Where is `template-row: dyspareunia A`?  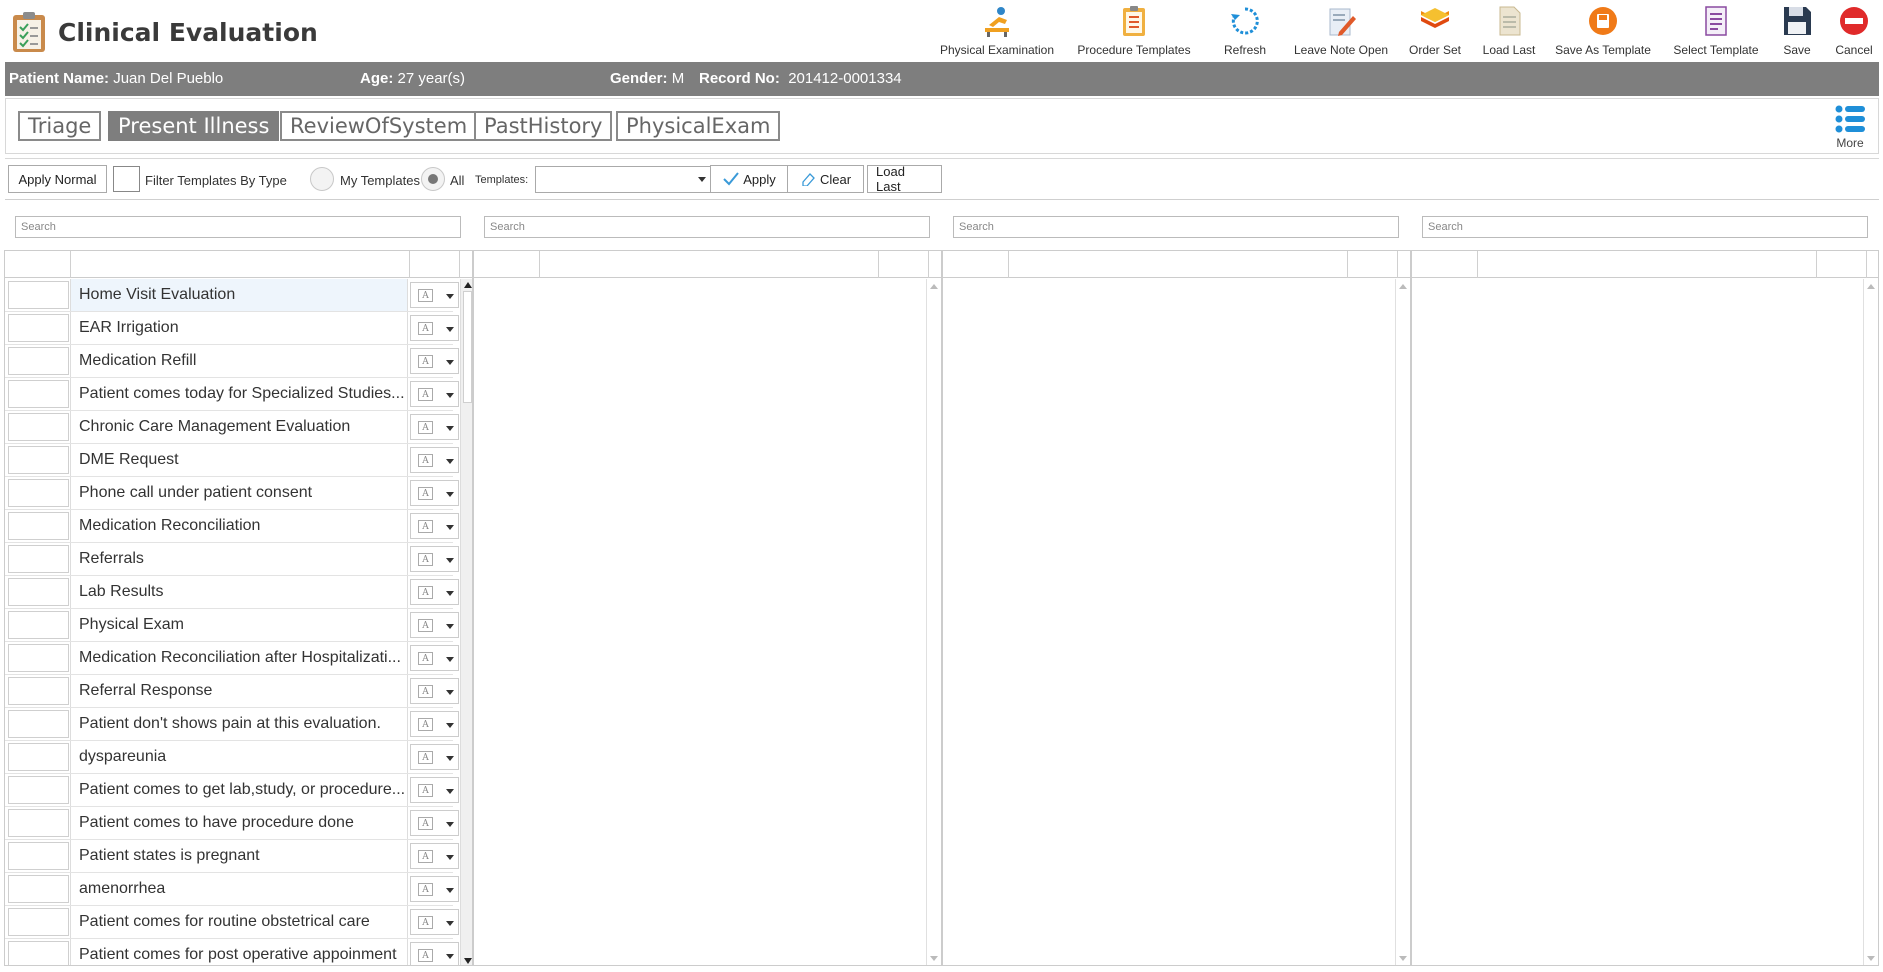
template-row: dyspareunia A is located at coordinates (232, 757).